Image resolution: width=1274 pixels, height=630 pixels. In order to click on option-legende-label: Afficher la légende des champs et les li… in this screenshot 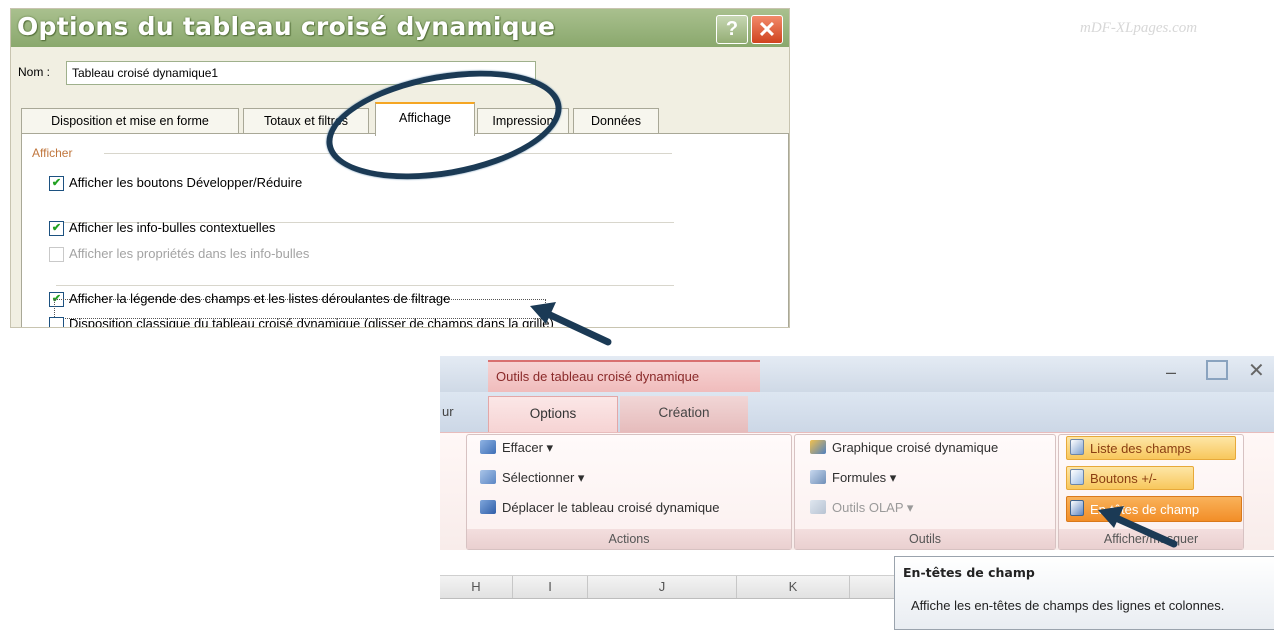, I will do `click(260, 298)`.